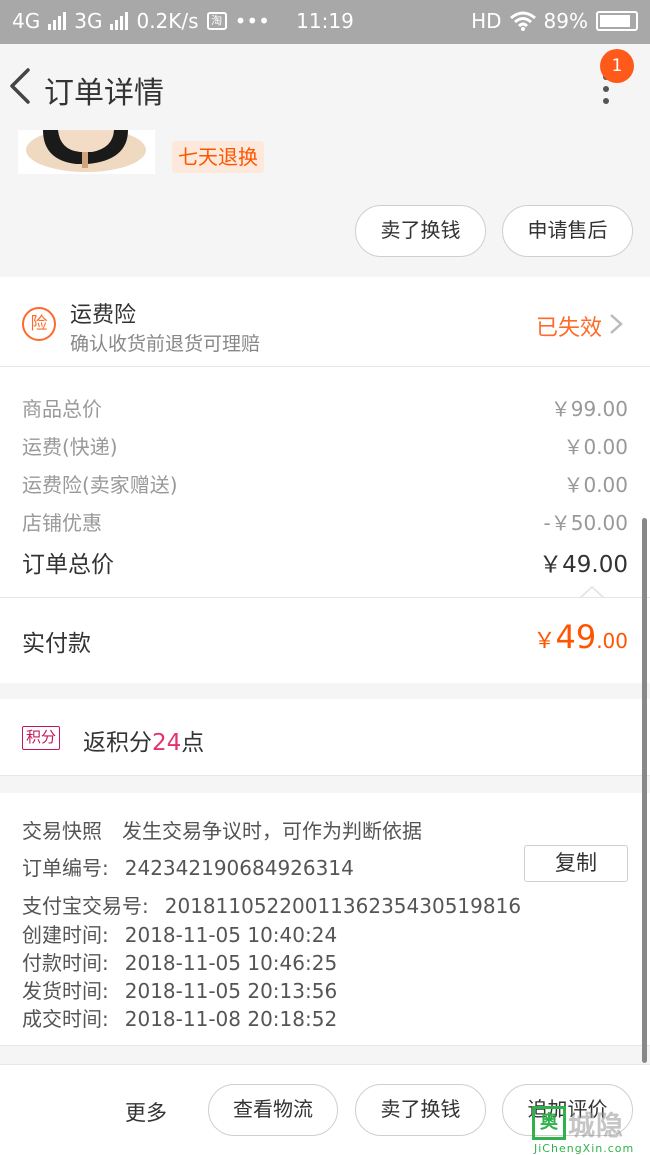 The height and width of the screenshot is (1155, 650). Describe the element at coordinates (325, 22) in the screenshot. I see `status-bar: 4G 3G 0.2K/s 淘 ••• 11:19 HD 89%` at that location.